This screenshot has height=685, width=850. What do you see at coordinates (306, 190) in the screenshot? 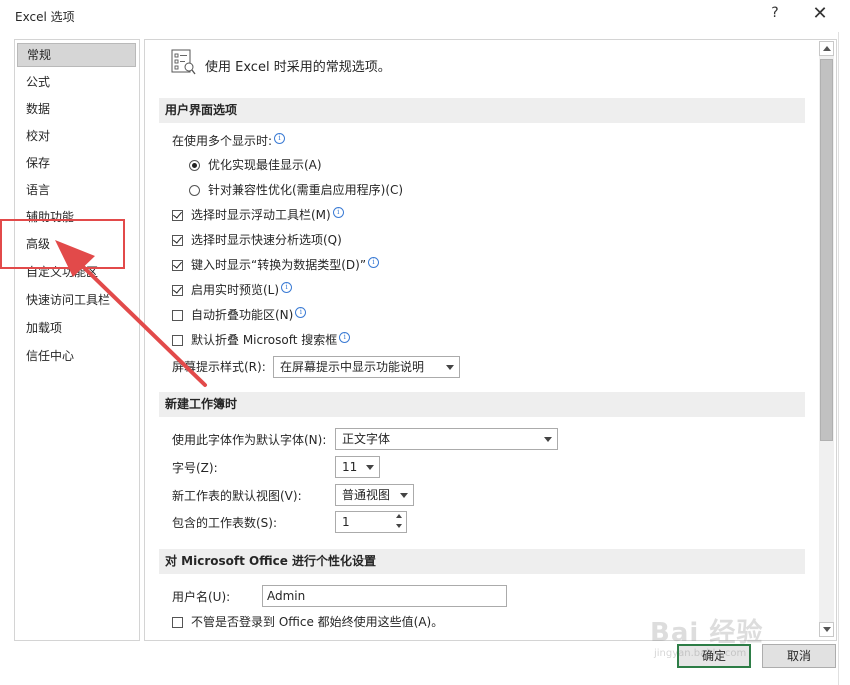
I see `radio-compat-label: 针对兼容性优化(需重启应用程序)(C)` at bounding box center [306, 190].